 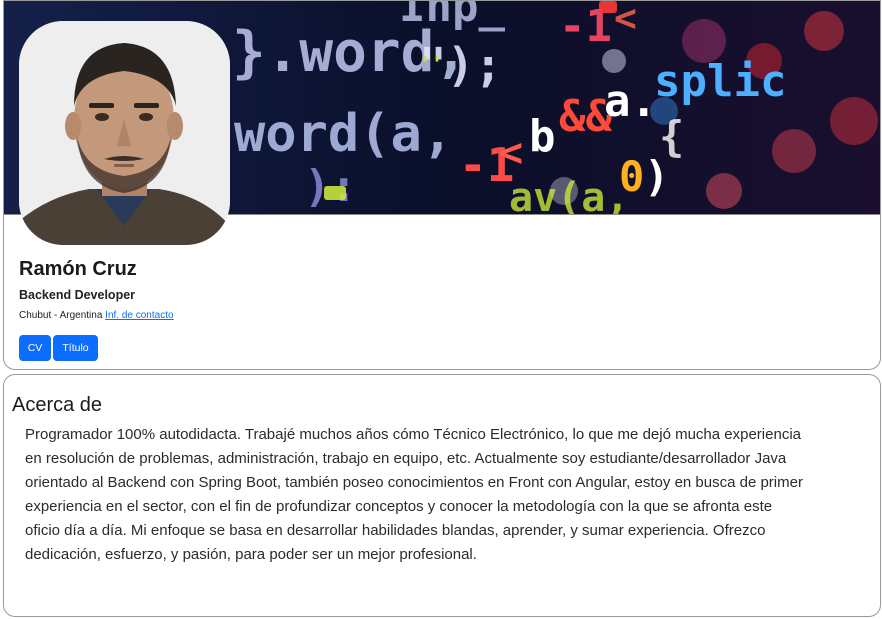 I want to click on svg-text: av(a,, so click(x=569, y=195).